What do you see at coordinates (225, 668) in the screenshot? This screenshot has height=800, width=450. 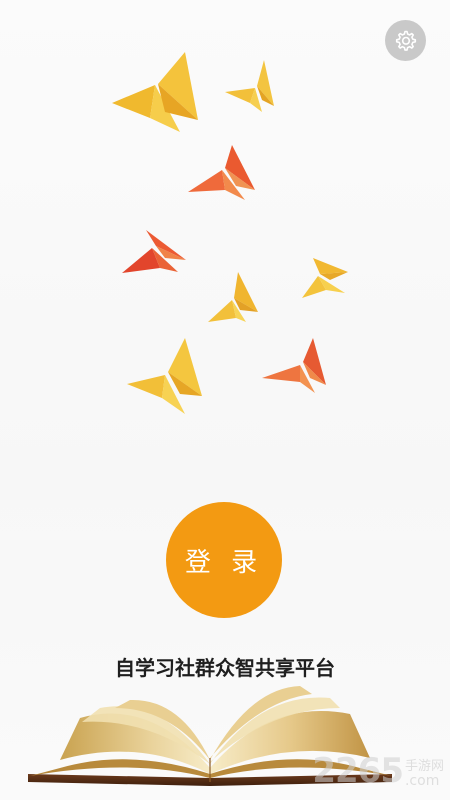 I see `platform-tagline: 自学习社群众智共享平台` at bounding box center [225, 668].